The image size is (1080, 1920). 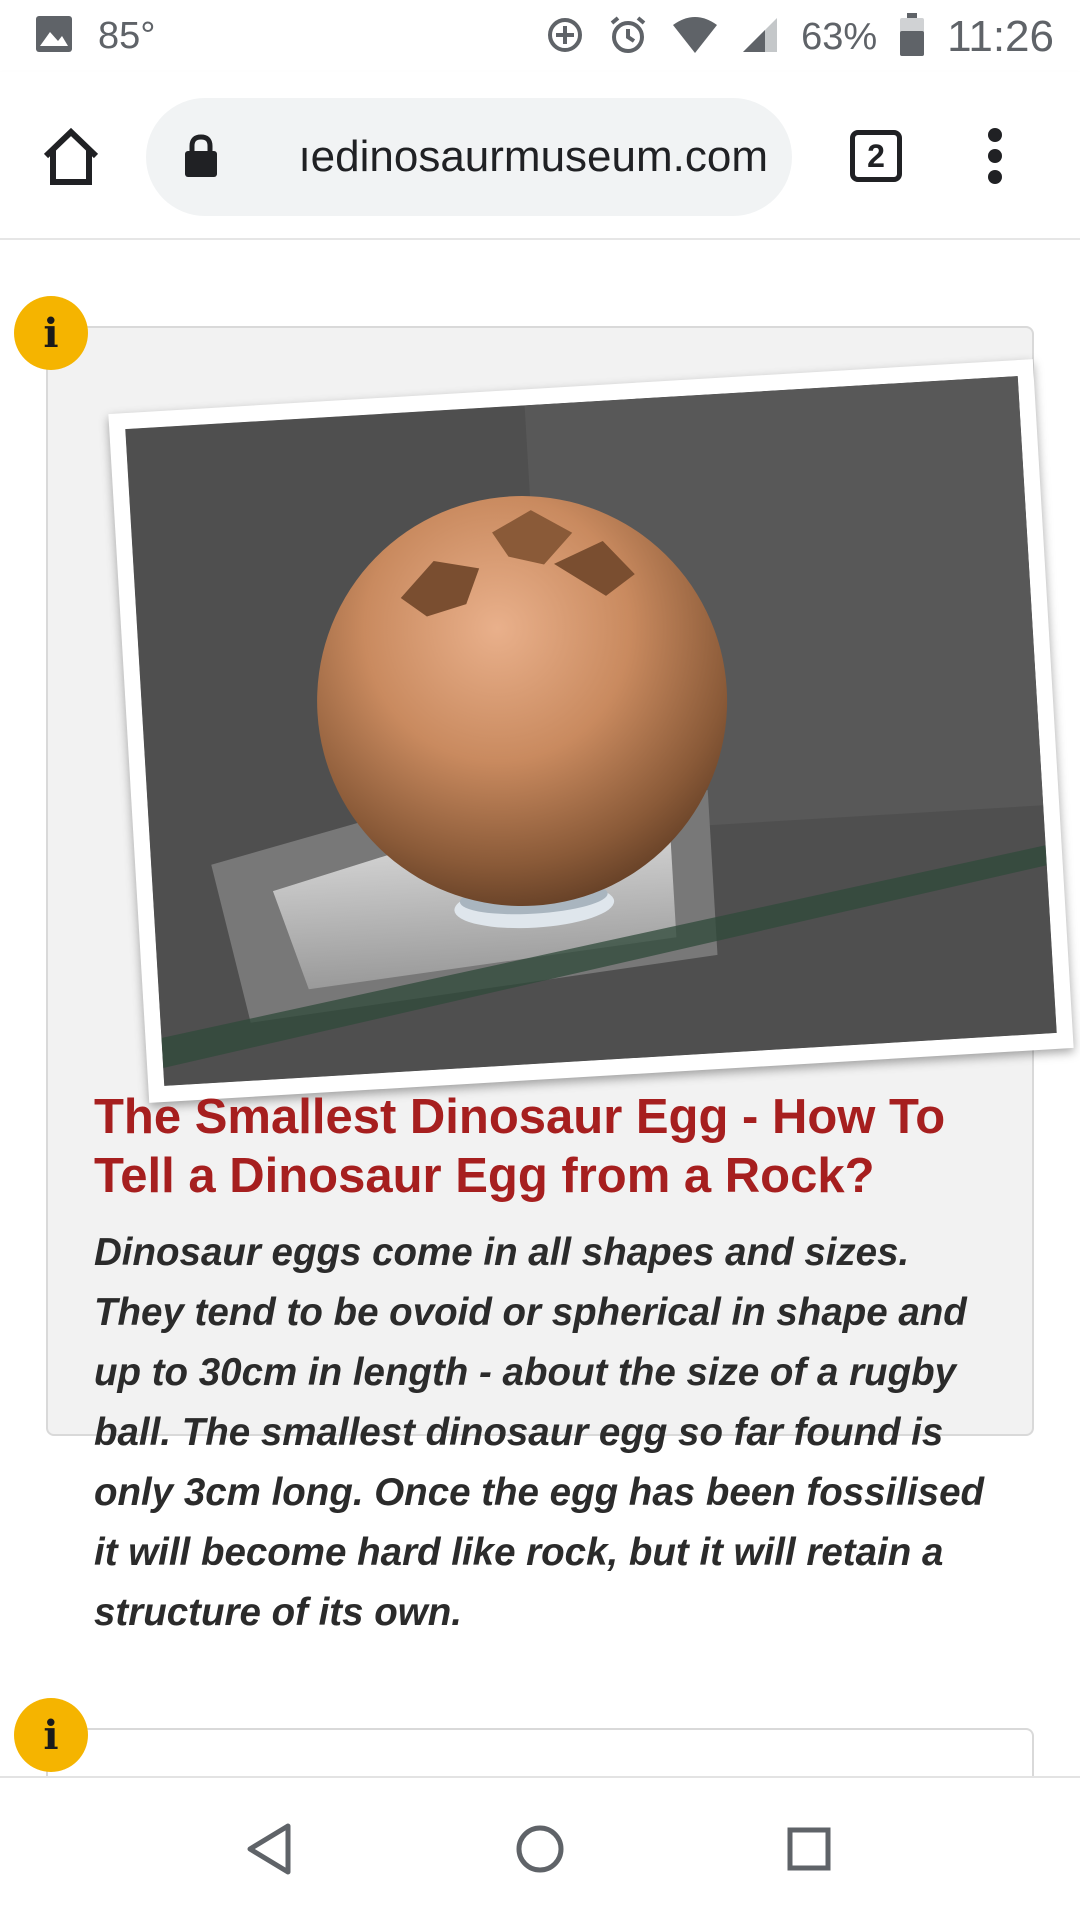 I want to click on temperature-text: 85°, so click(x=127, y=36).